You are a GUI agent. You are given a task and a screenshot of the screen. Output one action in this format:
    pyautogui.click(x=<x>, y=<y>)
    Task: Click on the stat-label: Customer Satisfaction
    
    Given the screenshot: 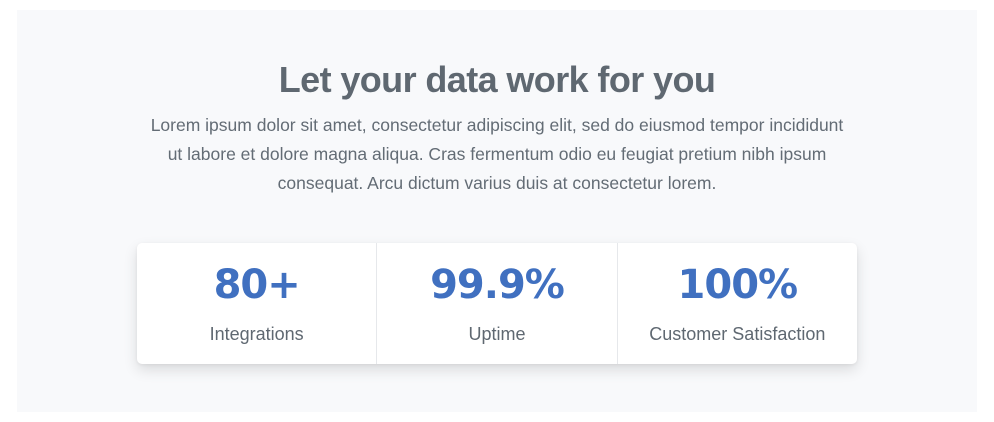 What is the action you would take?
    pyautogui.click(x=737, y=334)
    